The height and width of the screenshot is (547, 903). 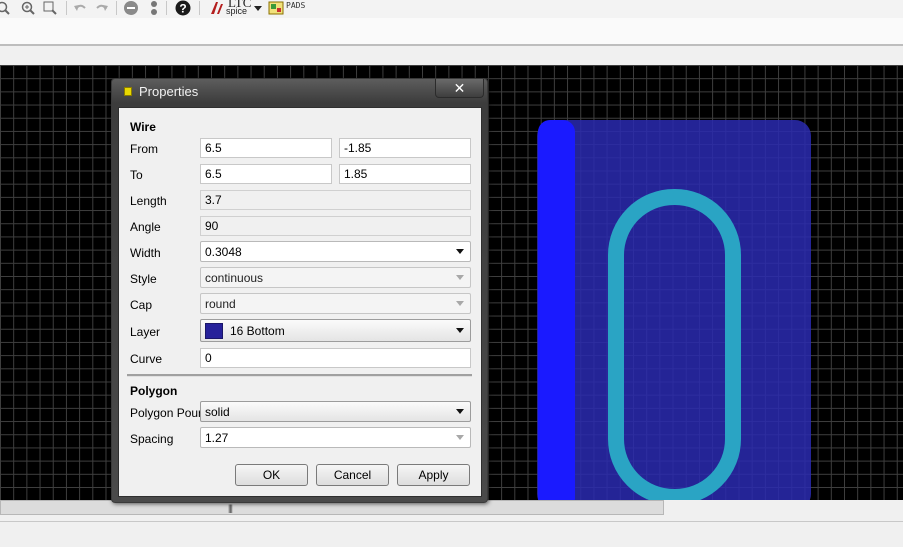 What do you see at coordinates (28, 8) in the screenshot?
I see `zoom-in-icon` at bounding box center [28, 8].